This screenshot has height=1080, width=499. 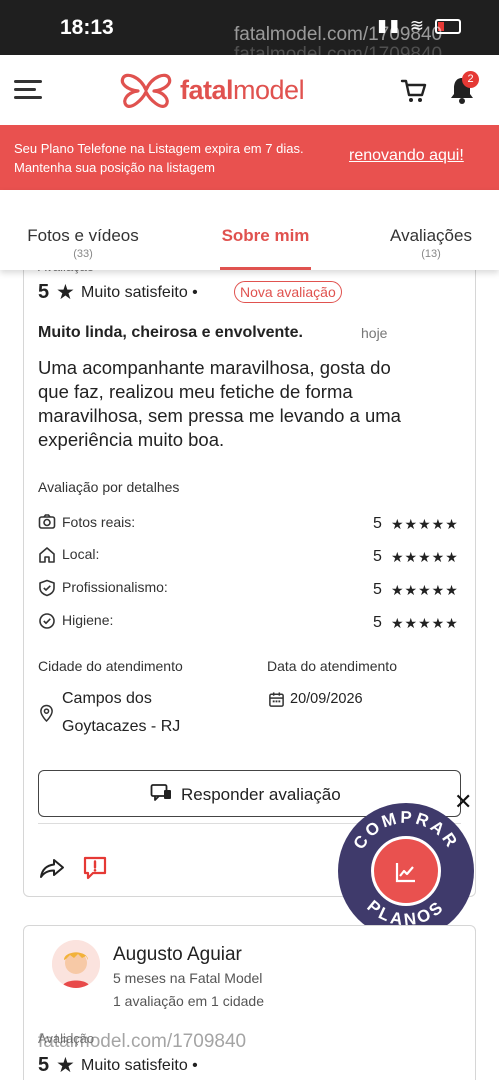 I want to click on top-header: fatalmodel 2, so click(x=249, y=90).